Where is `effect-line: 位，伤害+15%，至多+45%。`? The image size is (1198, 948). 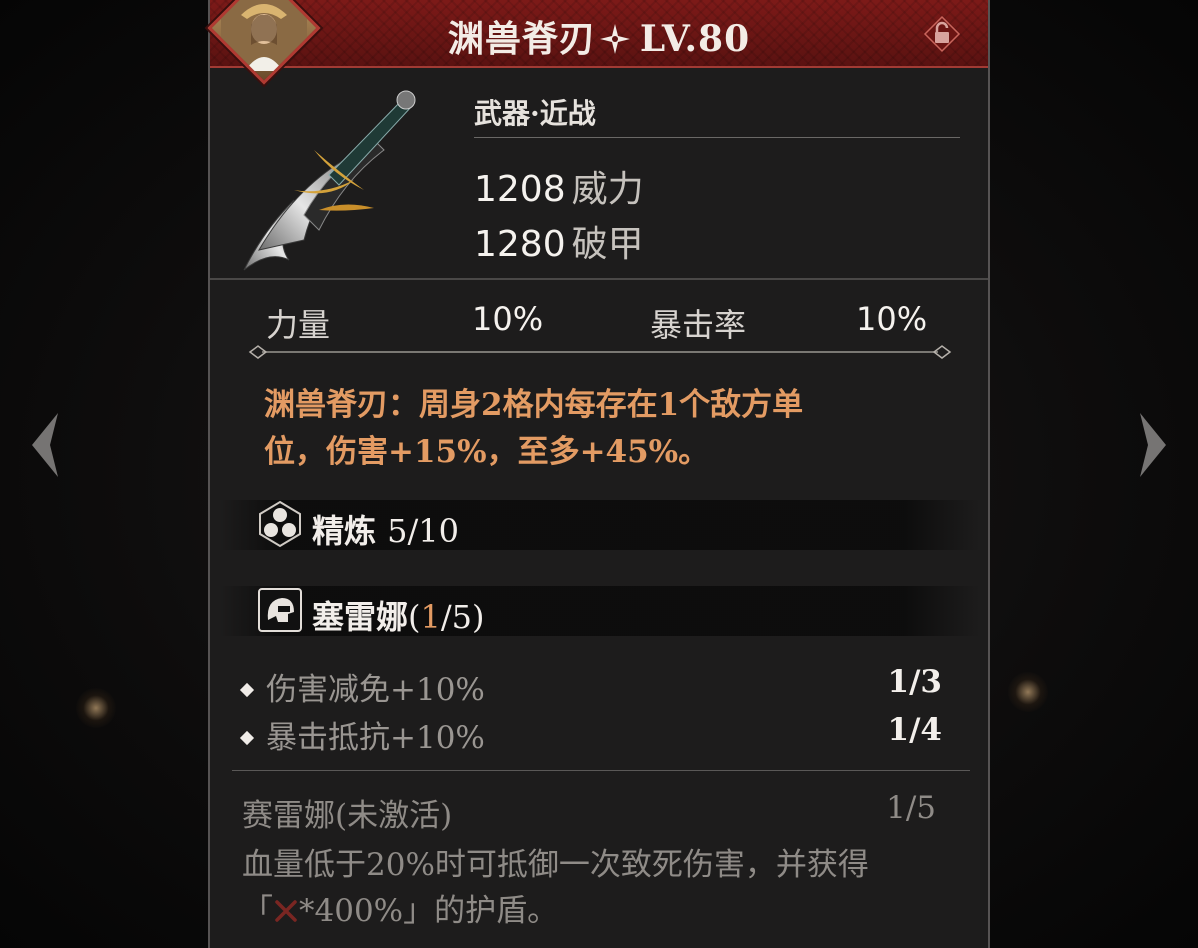
effect-line: 位，伤害+15%，至多+45%。 is located at coordinates (487, 452).